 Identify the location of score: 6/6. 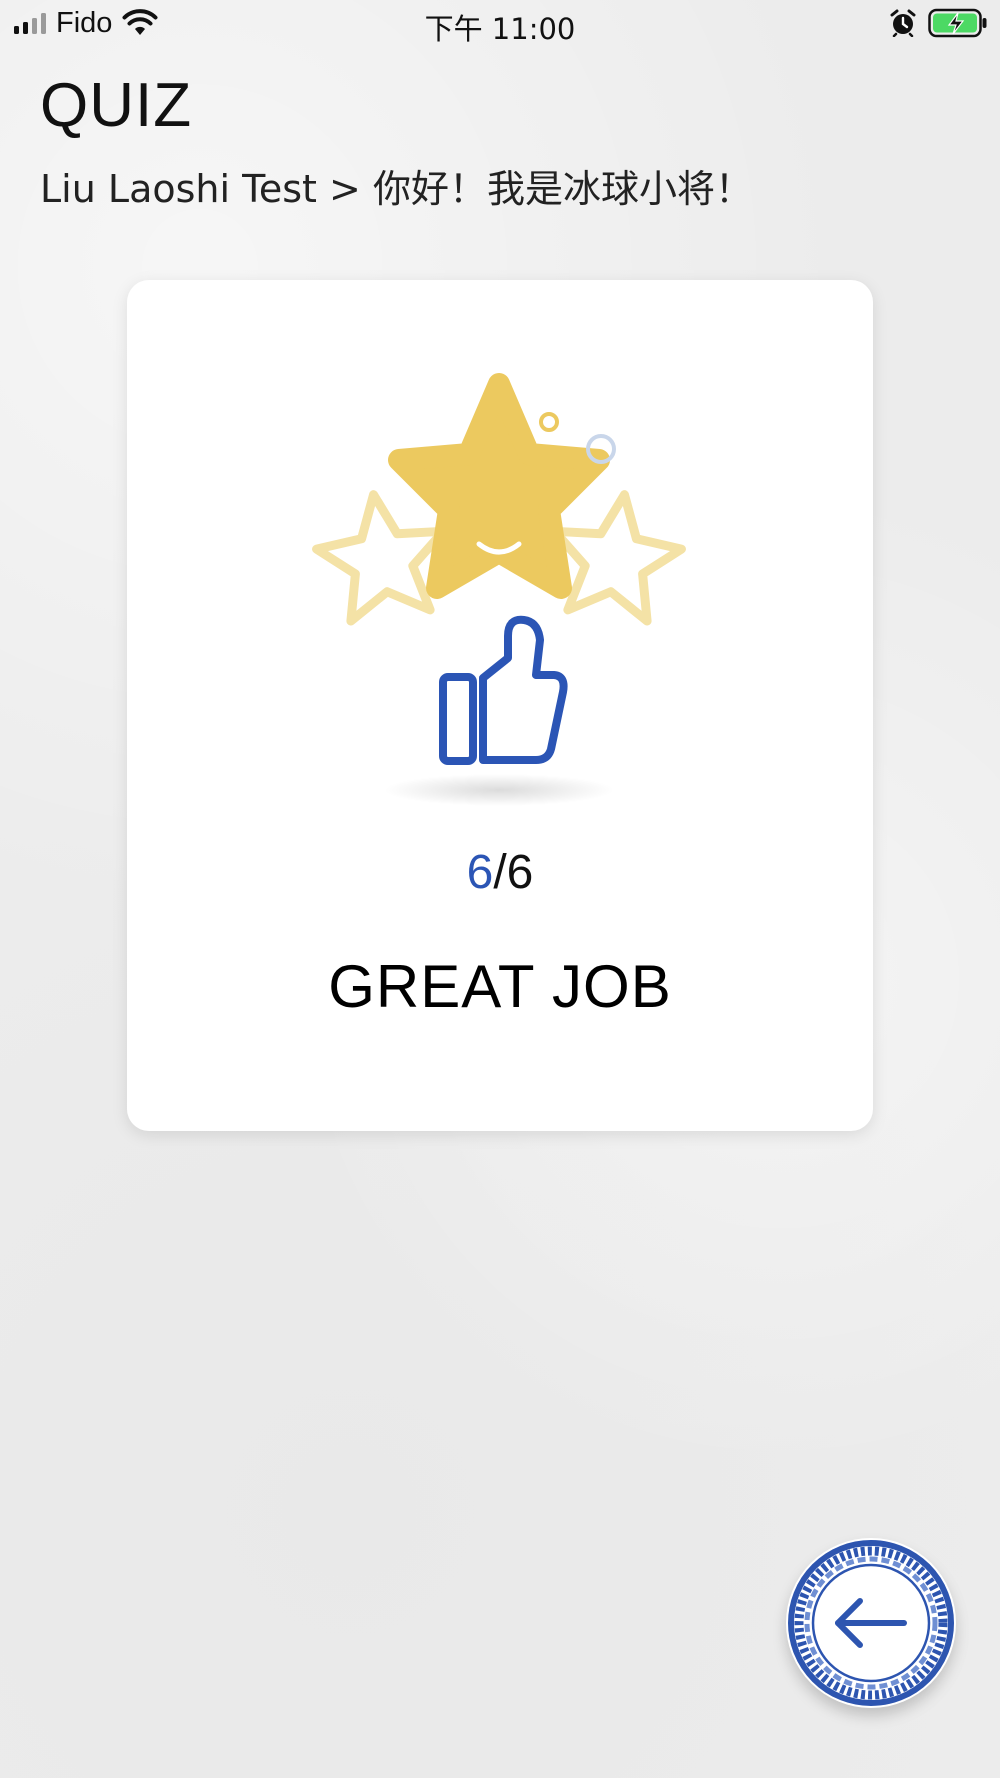
(500, 872).